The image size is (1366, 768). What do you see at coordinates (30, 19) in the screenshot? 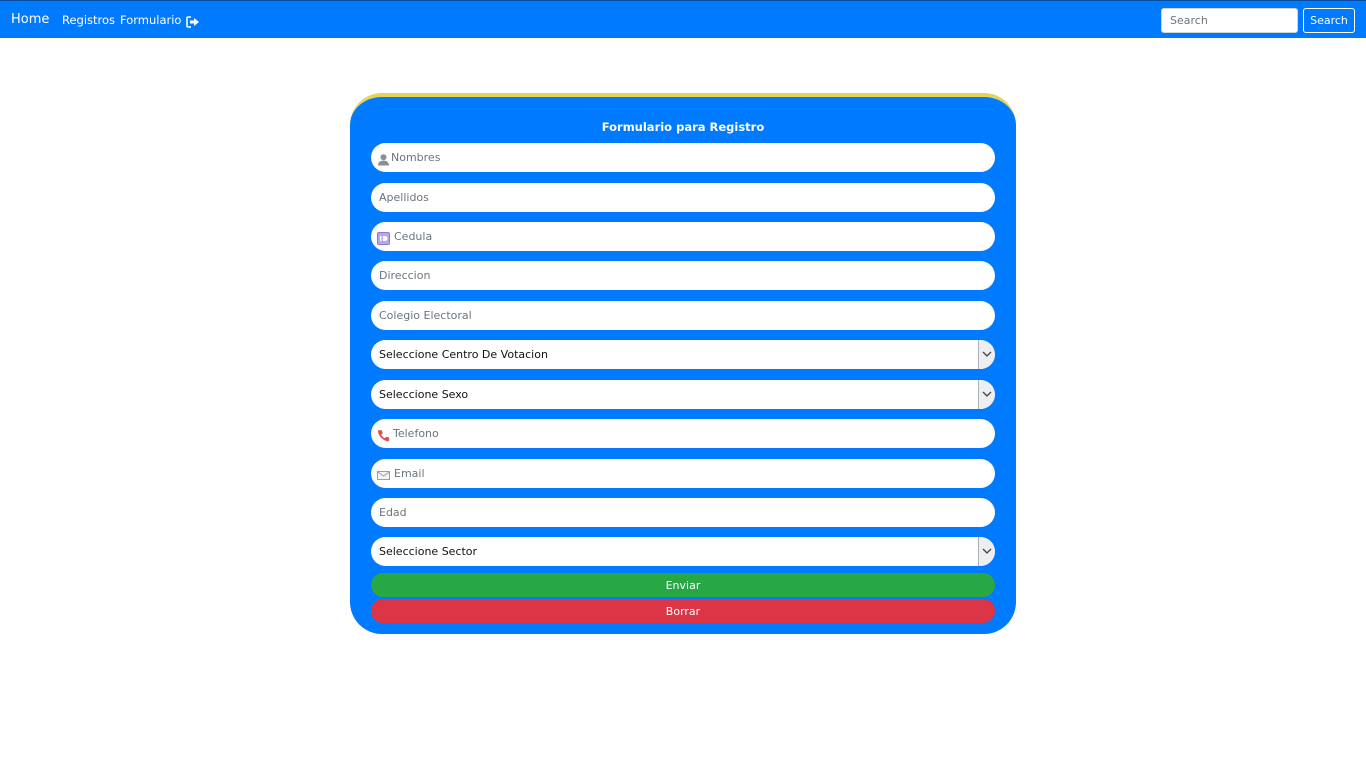
I see `brand-home-link: Home` at bounding box center [30, 19].